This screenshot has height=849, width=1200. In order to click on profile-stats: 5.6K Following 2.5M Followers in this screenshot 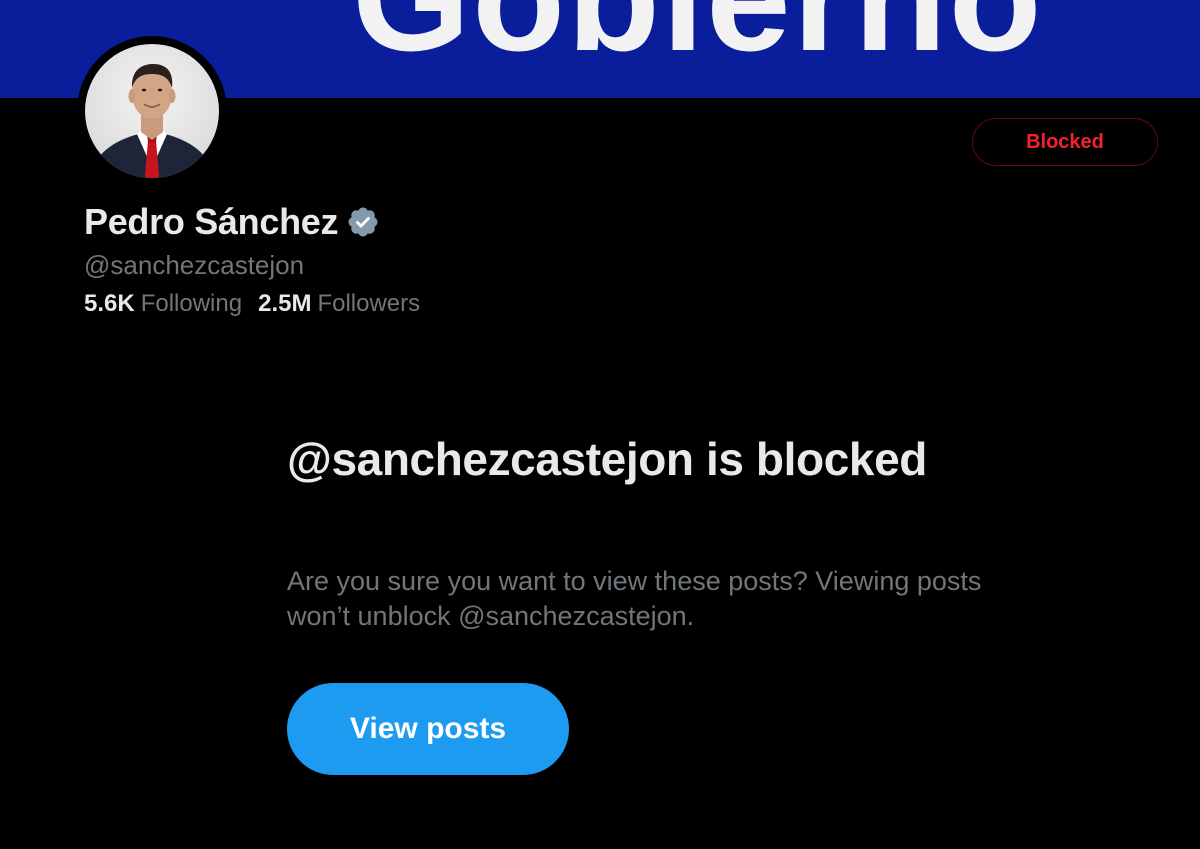, I will do `click(252, 304)`.